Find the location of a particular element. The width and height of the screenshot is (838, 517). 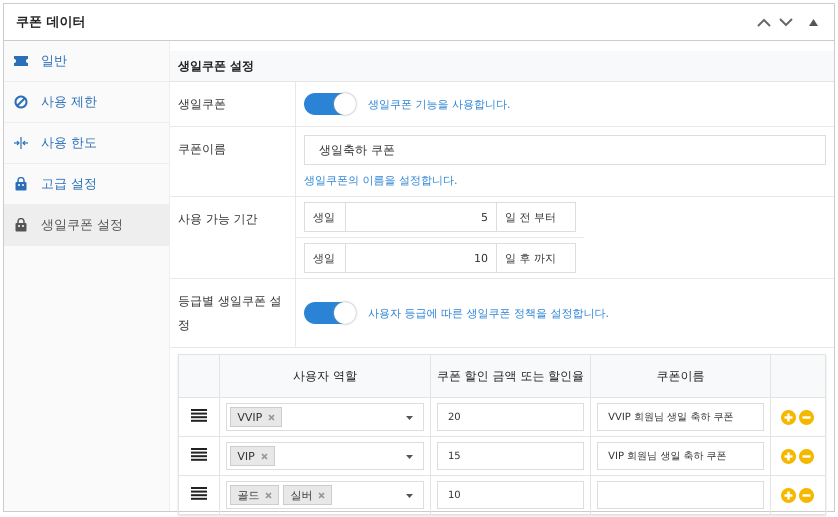

panel-title: 쿠폰 데이터 is located at coordinates (51, 22).